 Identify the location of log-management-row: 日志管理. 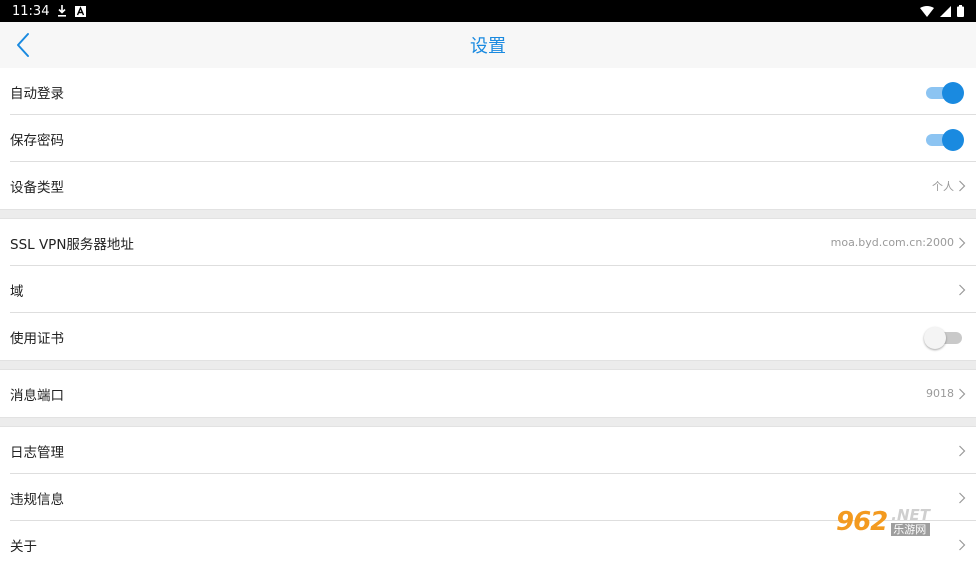
(488, 450).